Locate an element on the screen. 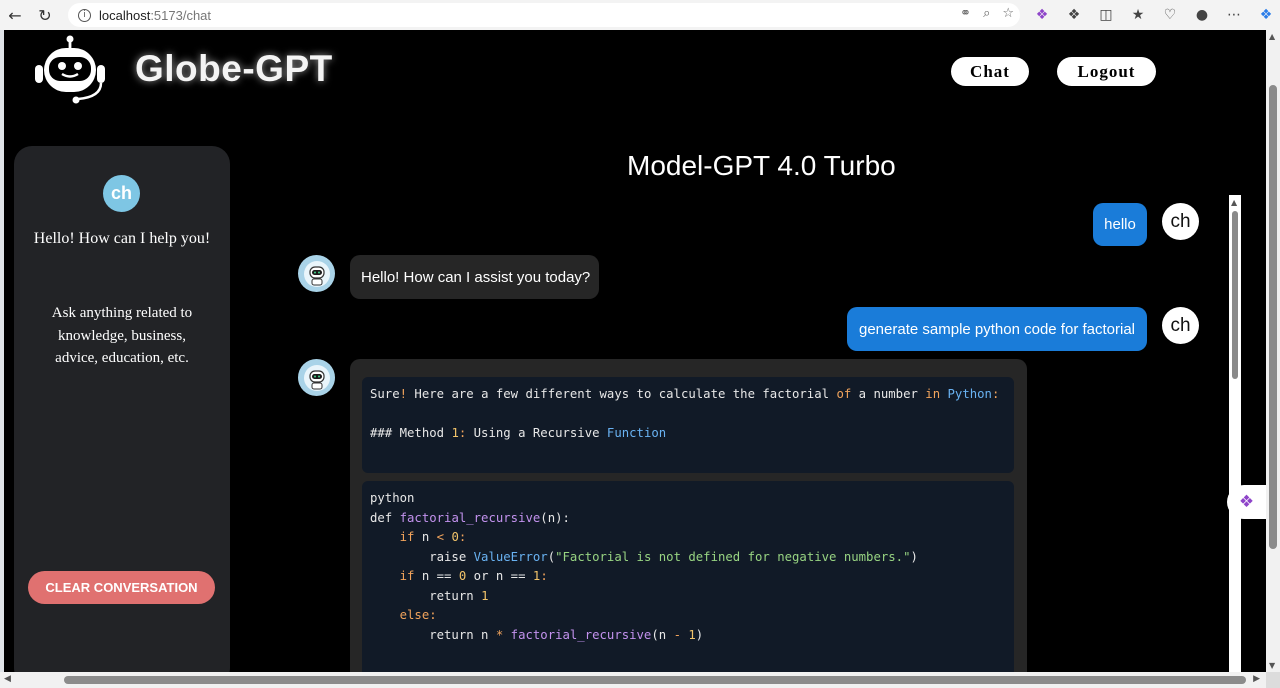 This screenshot has width=1280, height=688. page-vertical-scrollbar: ▲ ▼ is located at coordinates (1273, 351).